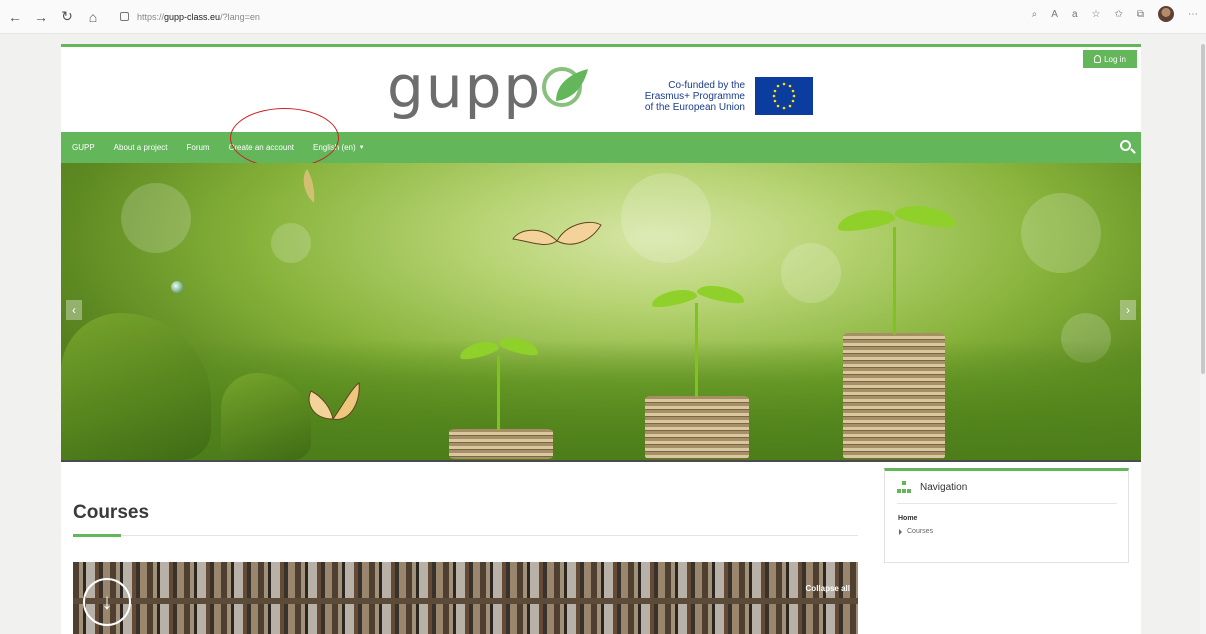  I want to click on funded-line-2: Erasmus+ Programme, so click(694, 96).